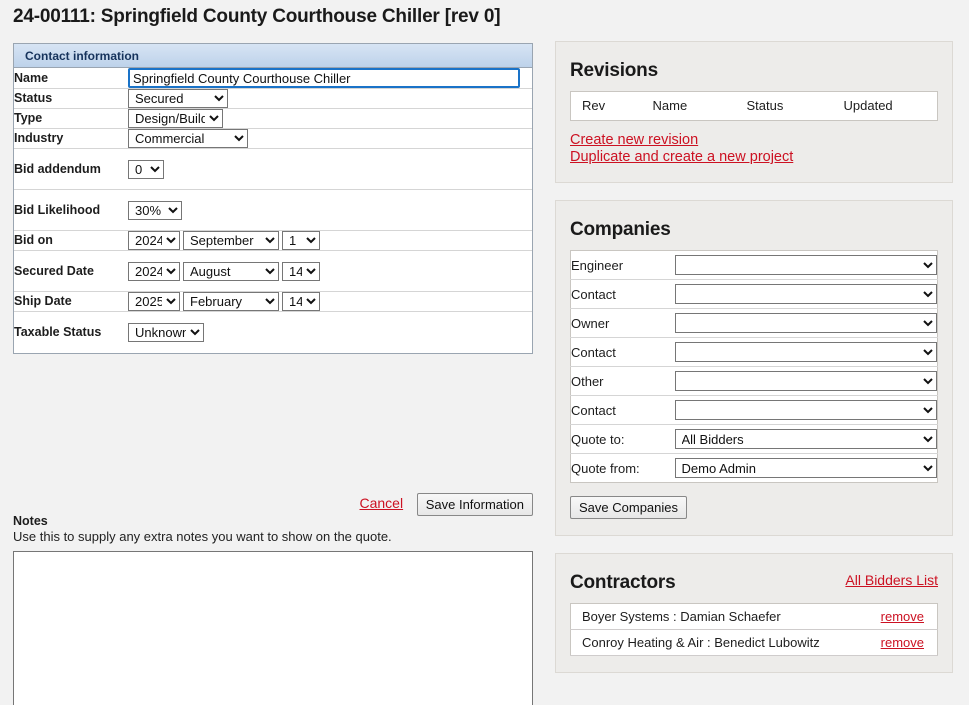 The image size is (969, 705). What do you see at coordinates (670, 105) in the screenshot?
I see `revisions-col-name: Name` at bounding box center [670, 105].